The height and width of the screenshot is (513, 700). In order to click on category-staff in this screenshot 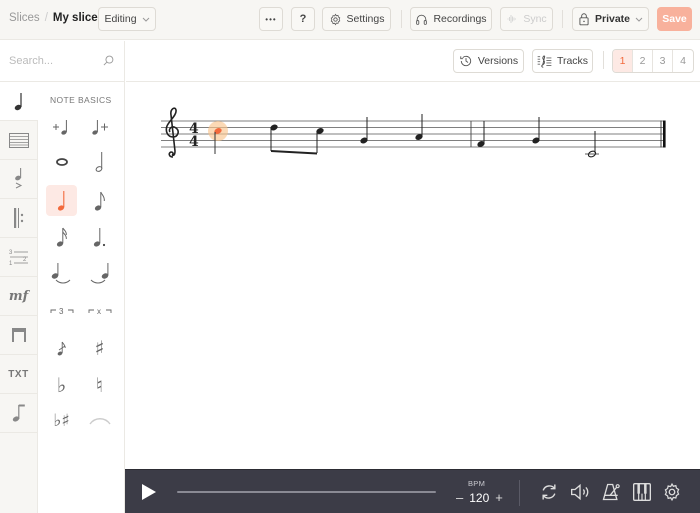, I will do `click(18, 140)`.